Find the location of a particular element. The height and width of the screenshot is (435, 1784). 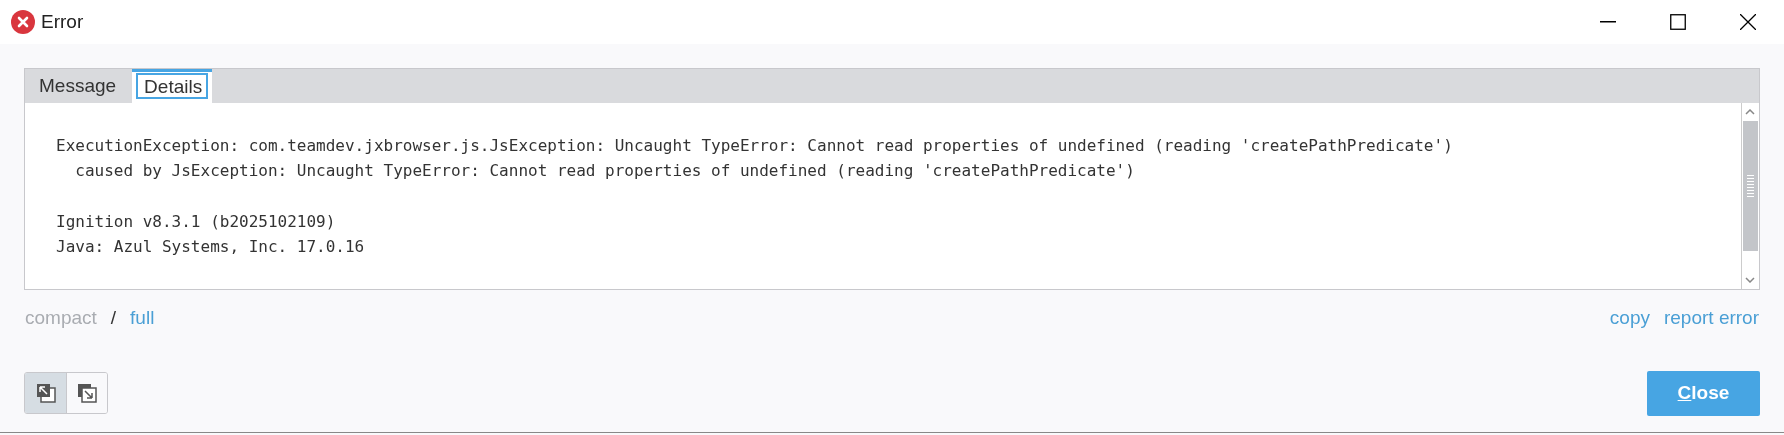

detail-line: caused by JsException: Uncaught TypeError: Cannot read properties of undefined (reading 'createPathPredicate') is located at coordinates (605, 171).